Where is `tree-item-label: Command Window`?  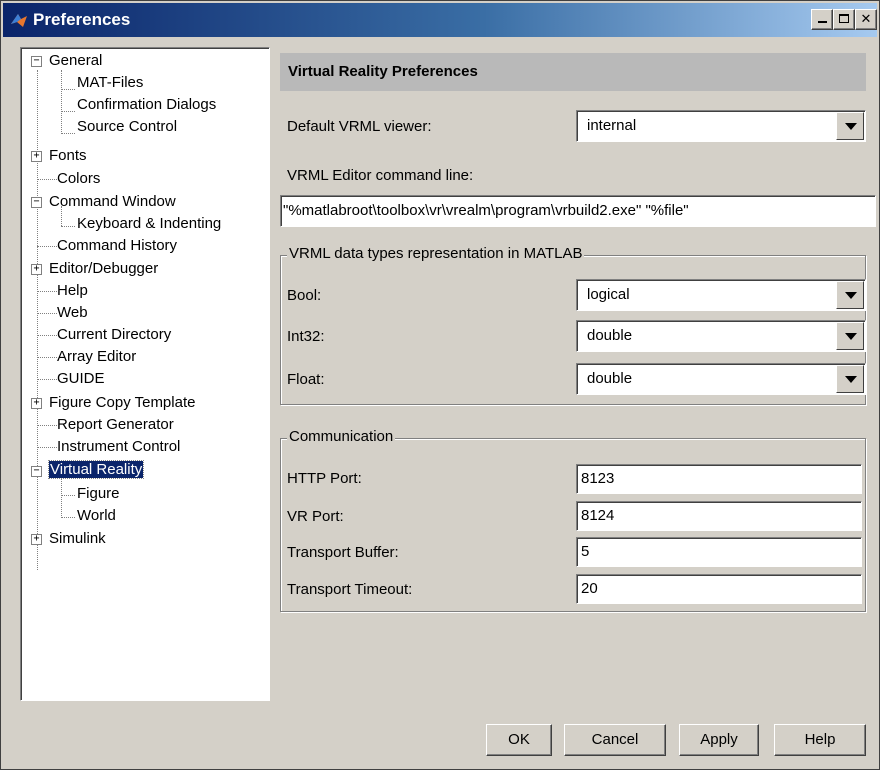
tree-item-label: Command Window is located at coordinates (112, 201).